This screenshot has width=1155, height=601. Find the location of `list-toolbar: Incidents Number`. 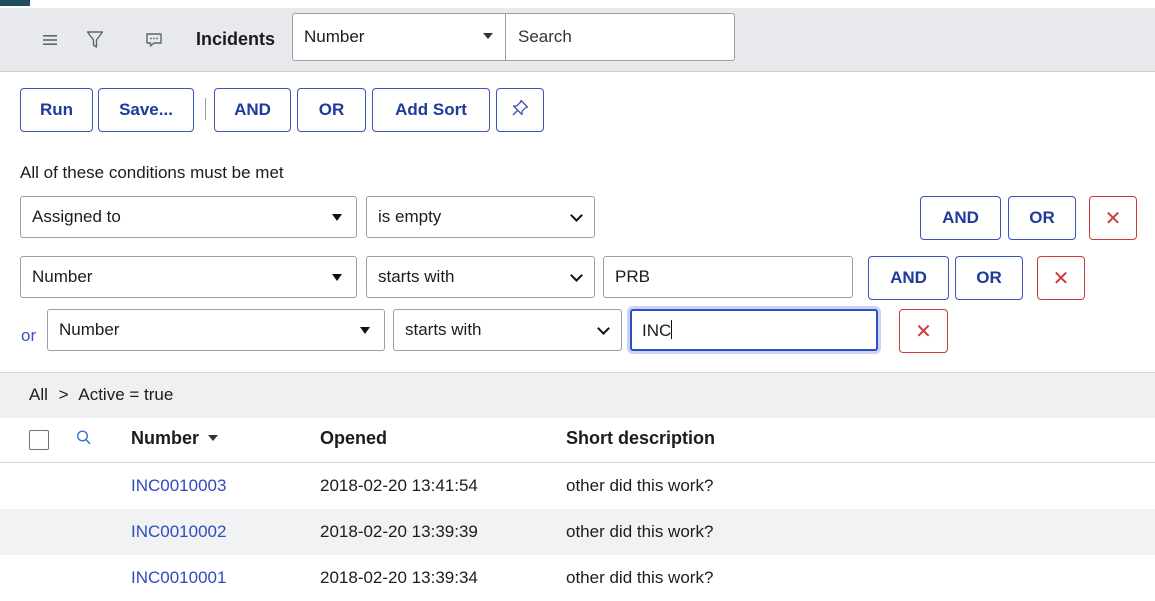

list-toolbar: Incidents Number is located at coordinates (577, 40).